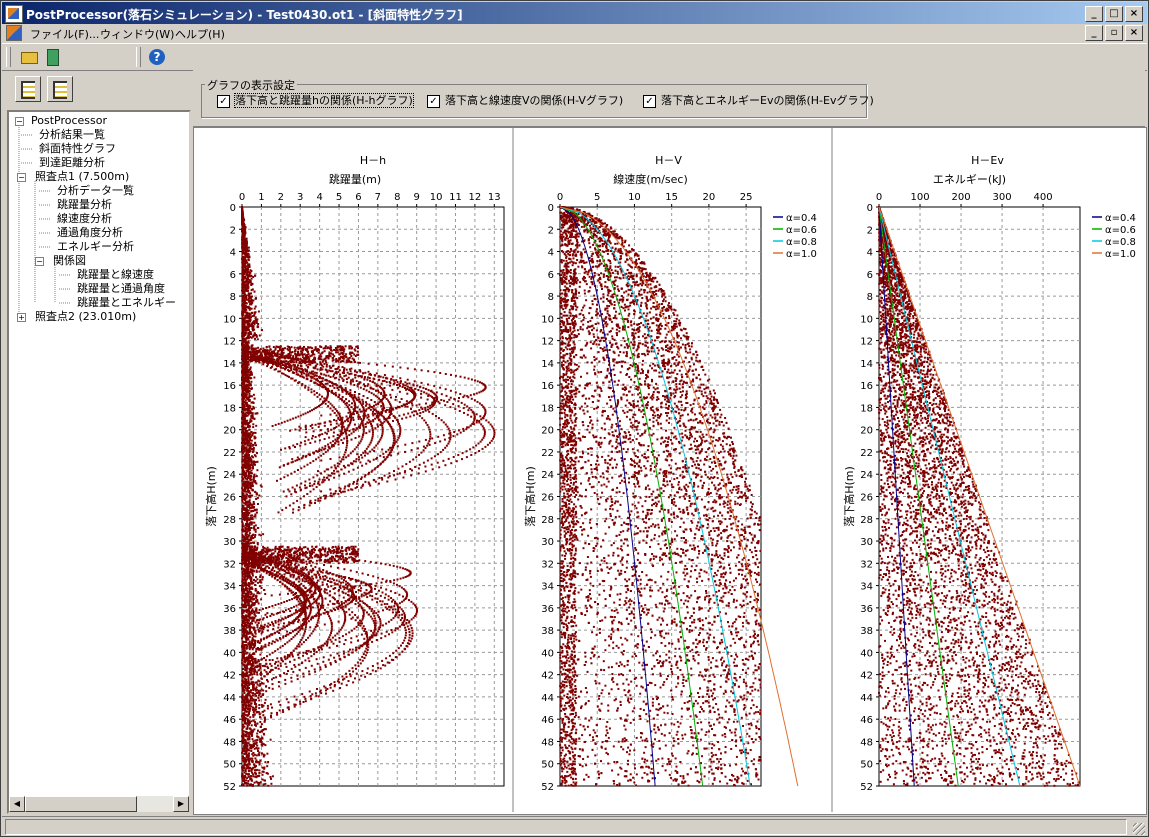 This screenshot has width=1149, height=837. What do you see at coordinates (229, 587) in the screenshot?
I see `y-tick-label: 34` at bounding box center [229, 587].